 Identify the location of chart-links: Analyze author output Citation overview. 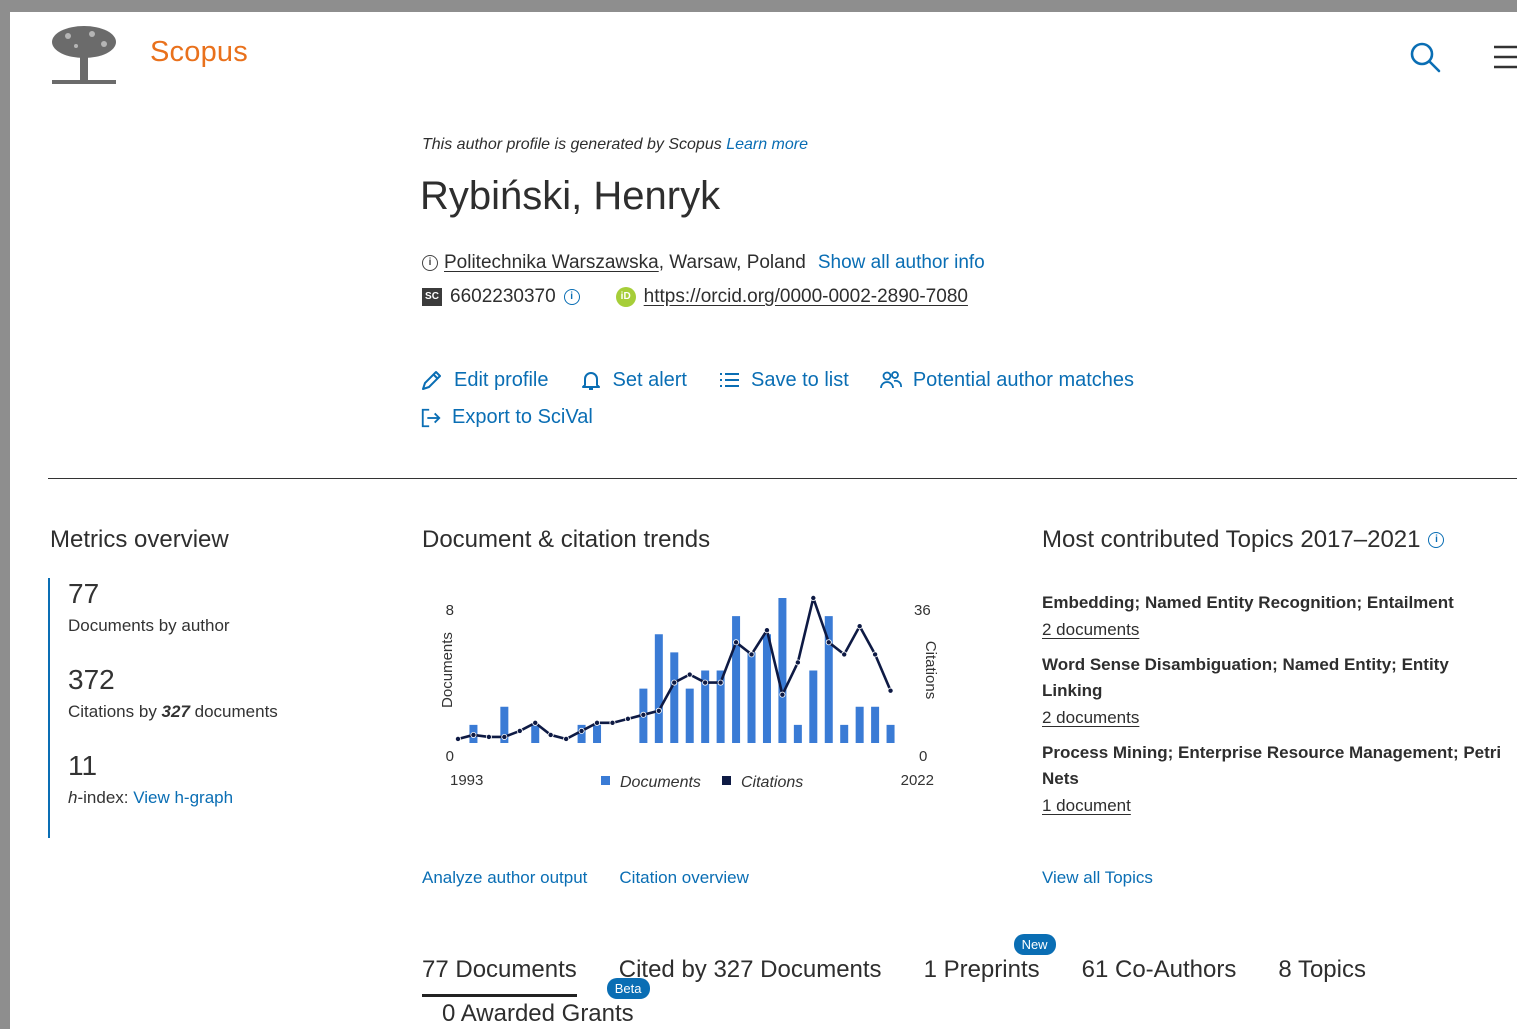
(585, 878).